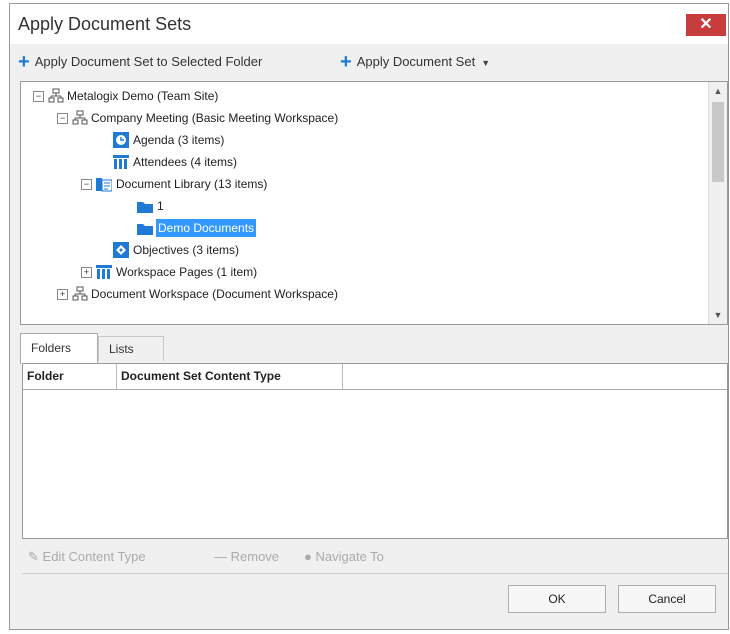 Image resolution: width=730 pixels, height=634 pixels. Describe the element at coordinates (718, 142) in the screenshot. I see `scrollbar-thumb` at that location.